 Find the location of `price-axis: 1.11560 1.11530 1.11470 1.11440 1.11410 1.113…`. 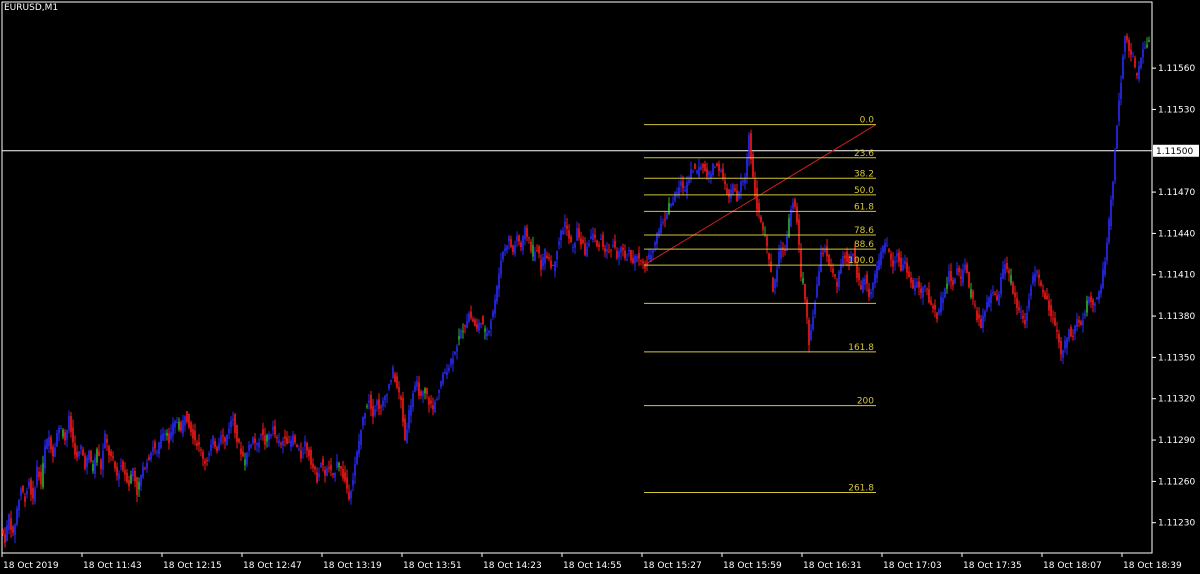

price-axis: 1.11560 1.11530 1.11470 1.11440 1.11410 1.113… is located at coordinates (1173, 296).